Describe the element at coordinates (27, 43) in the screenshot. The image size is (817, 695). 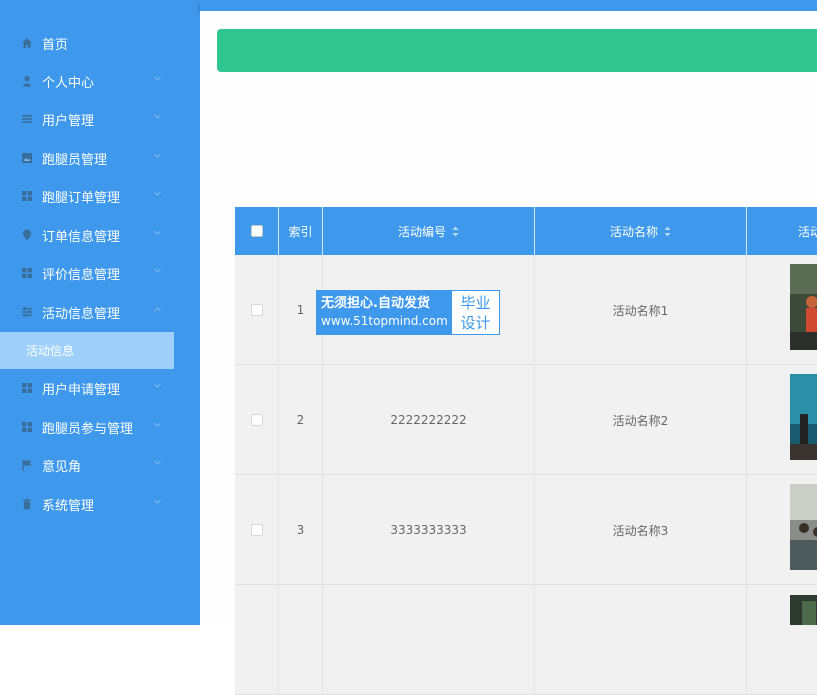
I see `home-icon` at that location.